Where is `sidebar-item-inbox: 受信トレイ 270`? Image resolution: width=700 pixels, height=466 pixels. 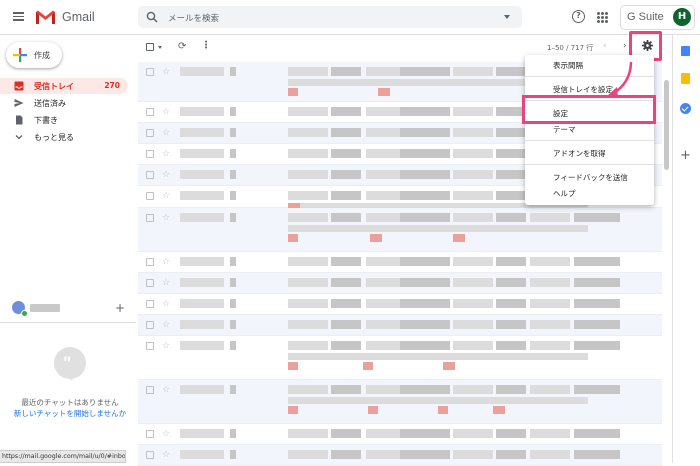
sidebar-item-inbox: 受信トレイ 270 is located at coordinates (64, 86).